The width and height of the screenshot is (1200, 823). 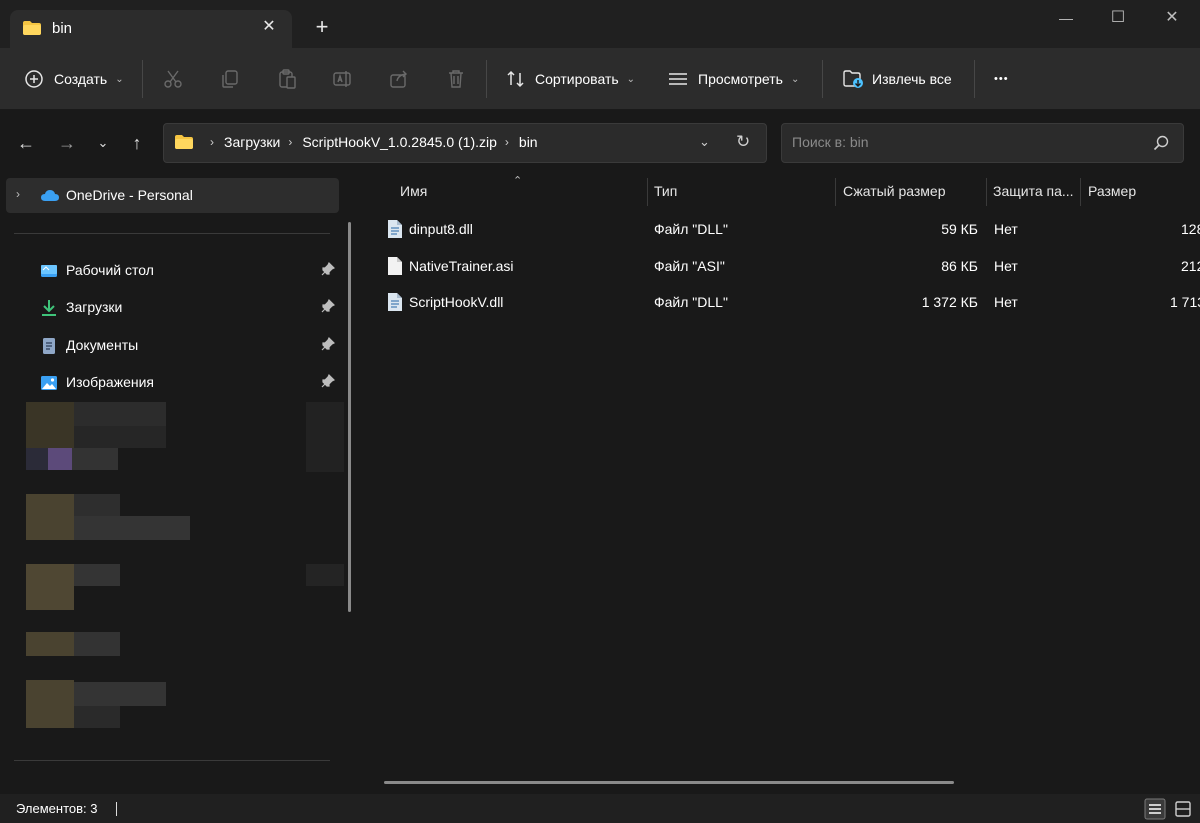 What do you see at coordinates (176, 346) in the screenshot?
I see `sidebar-item-documents: Документы` at bounding box center [176, 346].